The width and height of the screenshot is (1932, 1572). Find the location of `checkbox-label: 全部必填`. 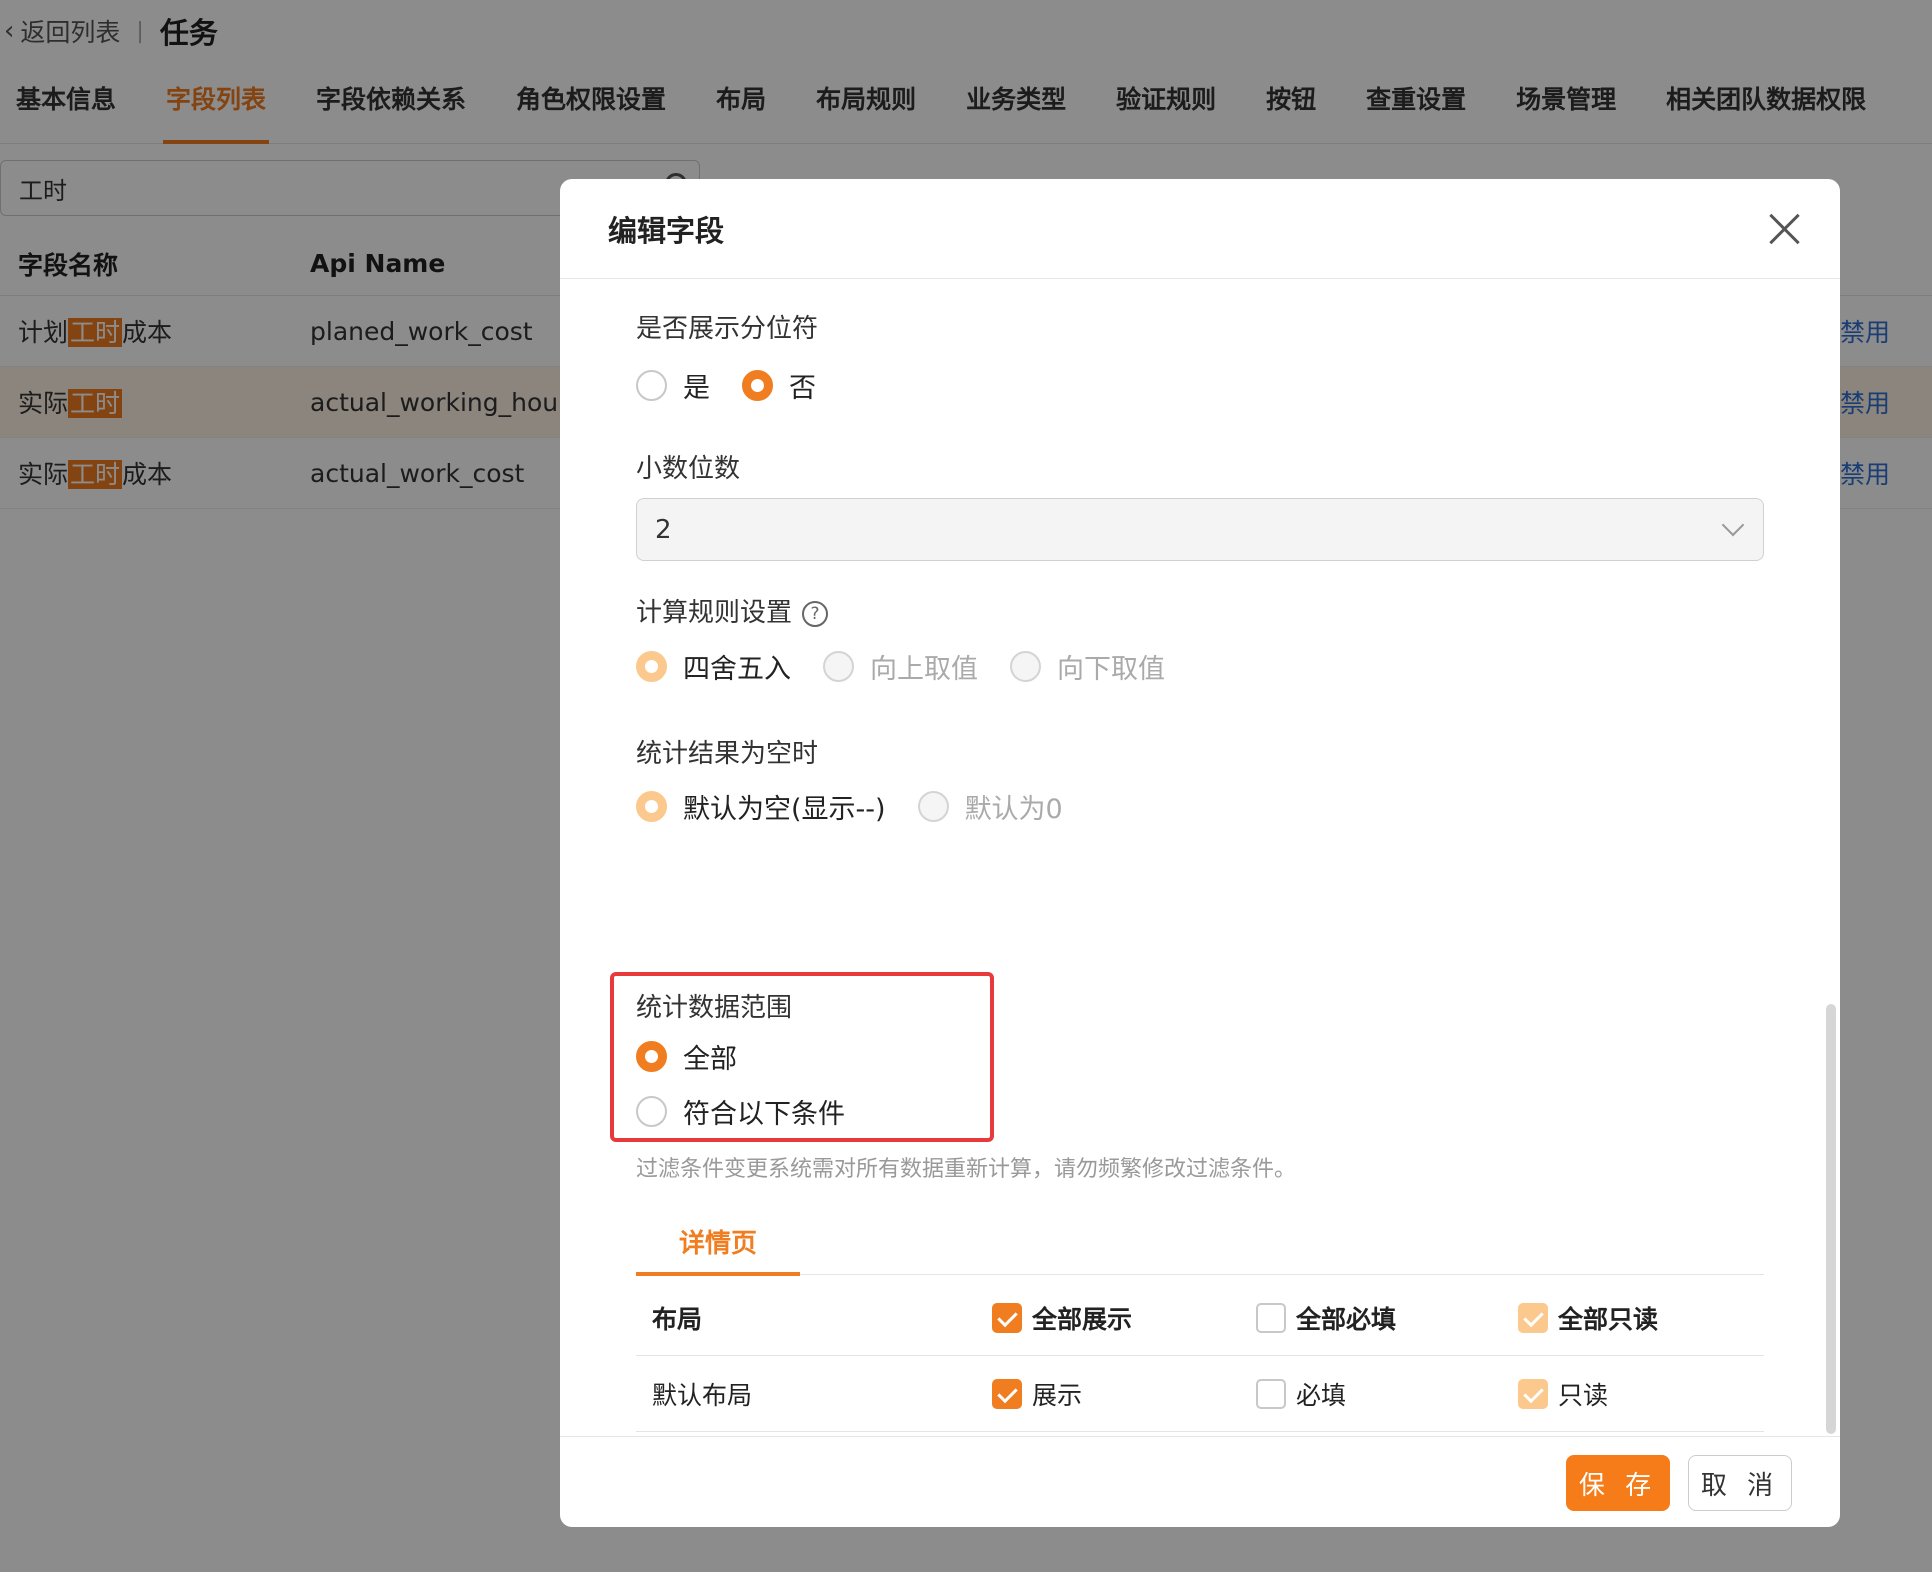

checkbox-label: 全部必填 is located at coordinates (1346, 1319).